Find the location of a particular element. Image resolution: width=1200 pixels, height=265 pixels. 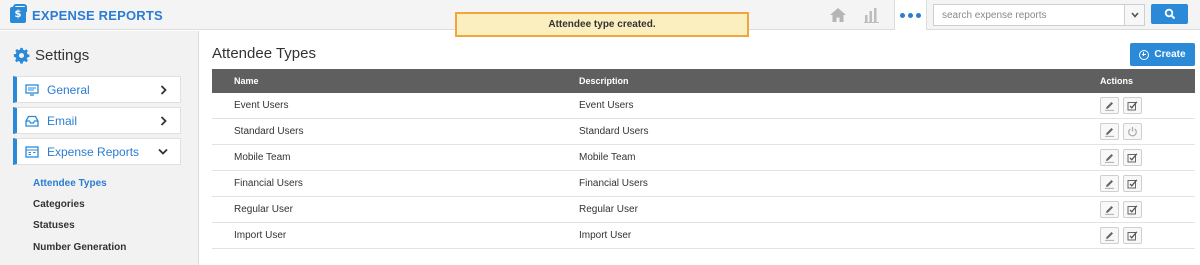

power-icon is located at coordinates (1132, 131).